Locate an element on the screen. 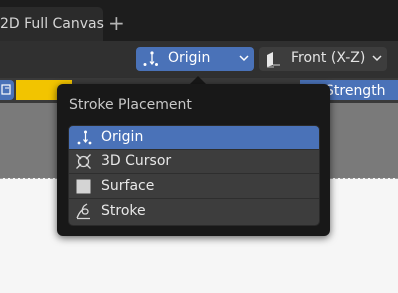  workspace-tab-label: 2D Full Canvas is located at coordinates (52, 24).